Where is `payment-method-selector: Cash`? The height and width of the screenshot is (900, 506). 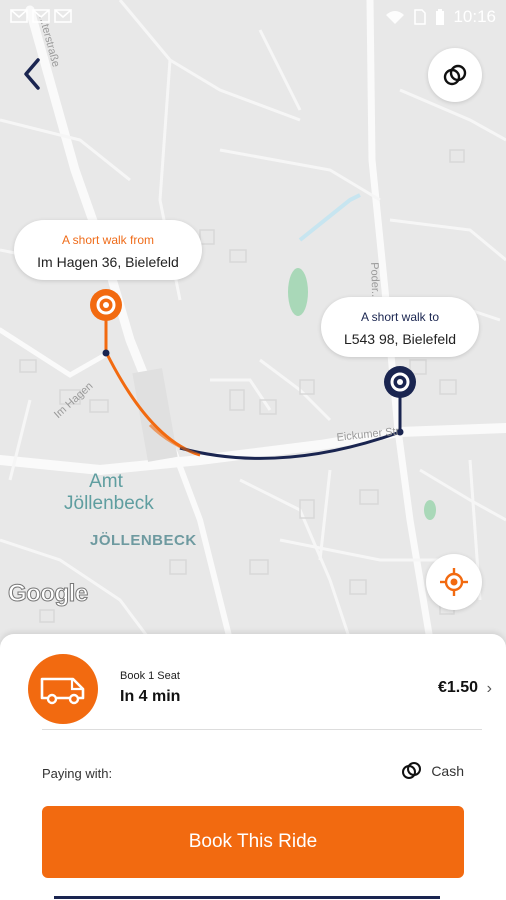
payment-method-selector: Cash is located at coordinates (432, 771).